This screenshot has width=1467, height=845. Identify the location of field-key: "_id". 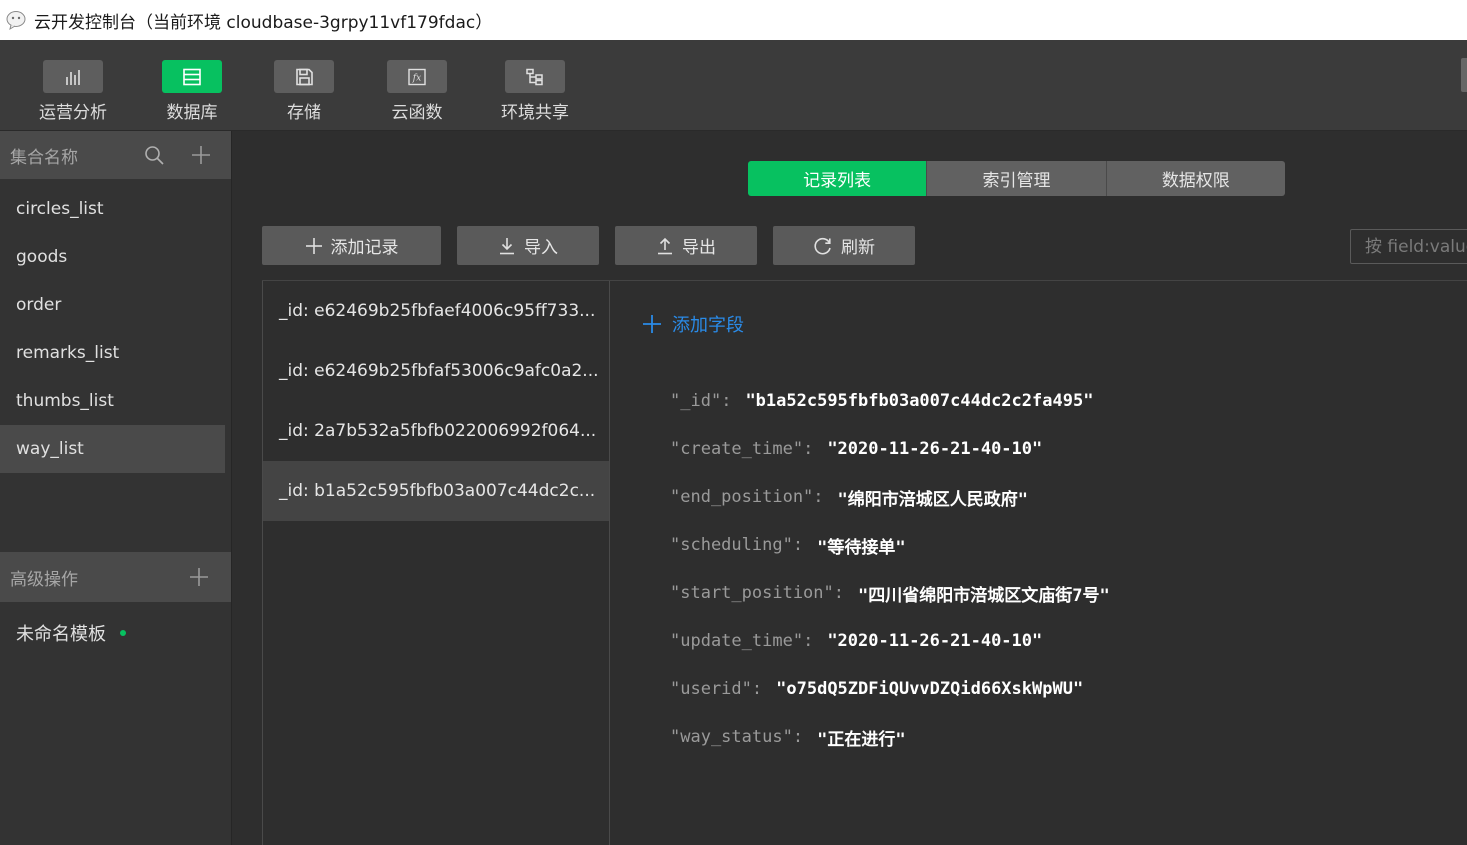
(696, 401).